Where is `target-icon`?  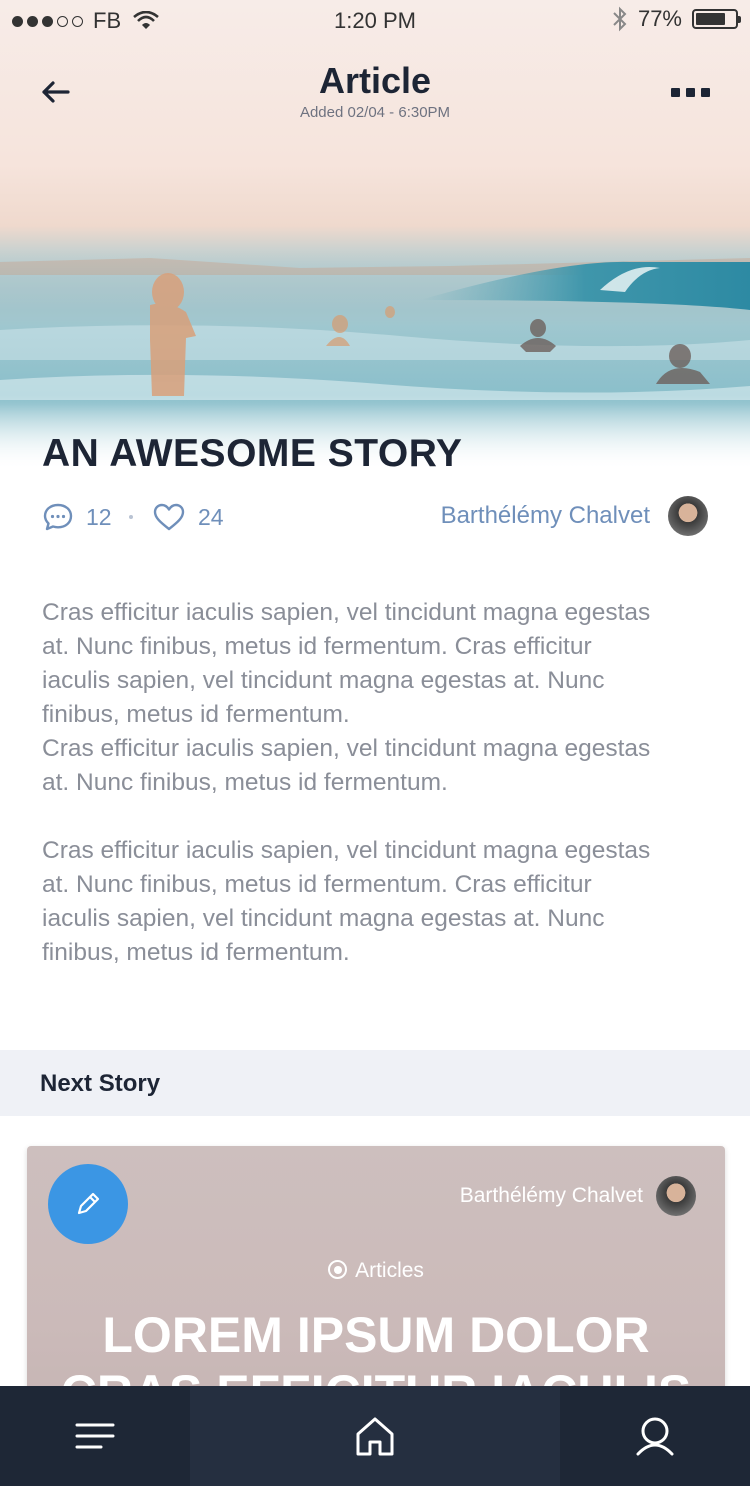 target-icon is located at coordinates (338, 1269).